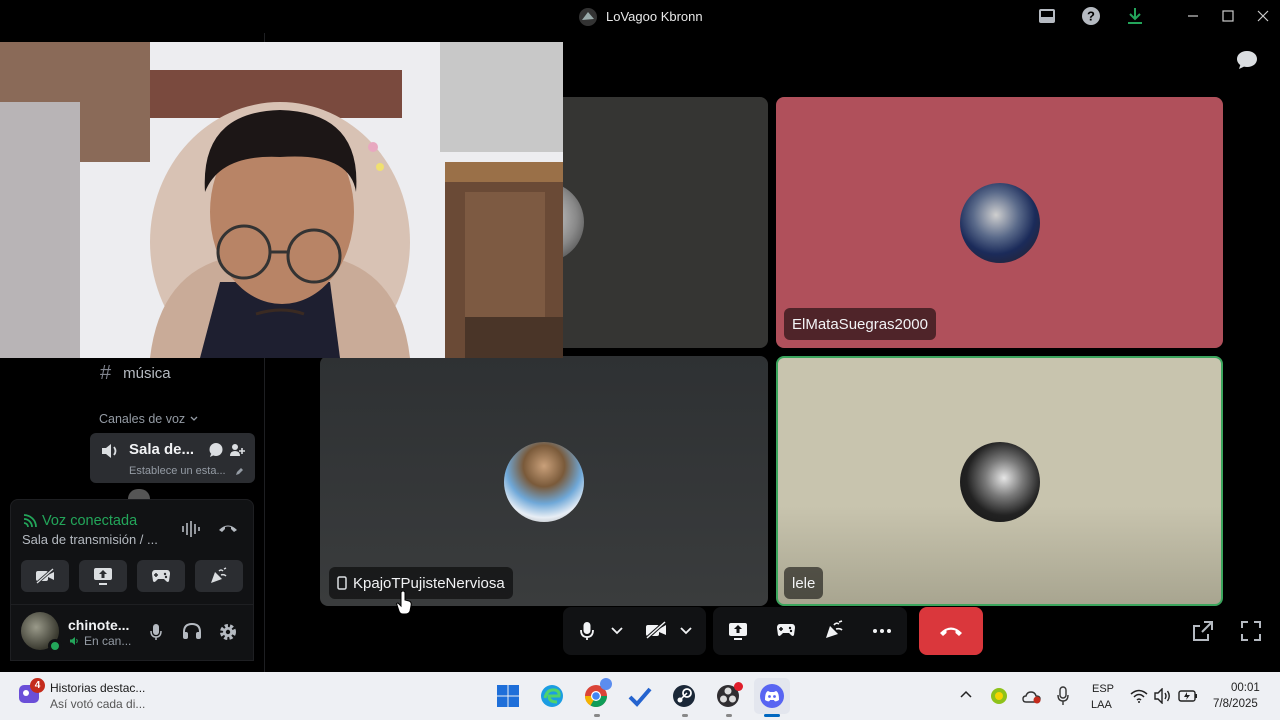 The image size is (1280, 720). Describe the element at coordinates (216, 450) in the screenshot. I see `chat-bubble-icon` at that location.